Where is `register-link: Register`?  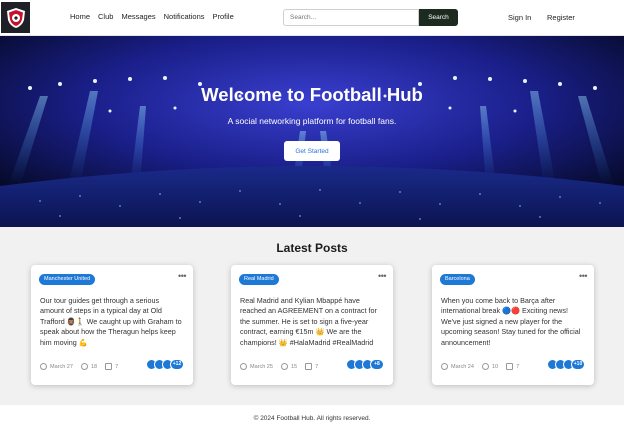
register-link: Register is located at coordinates (561, 17).